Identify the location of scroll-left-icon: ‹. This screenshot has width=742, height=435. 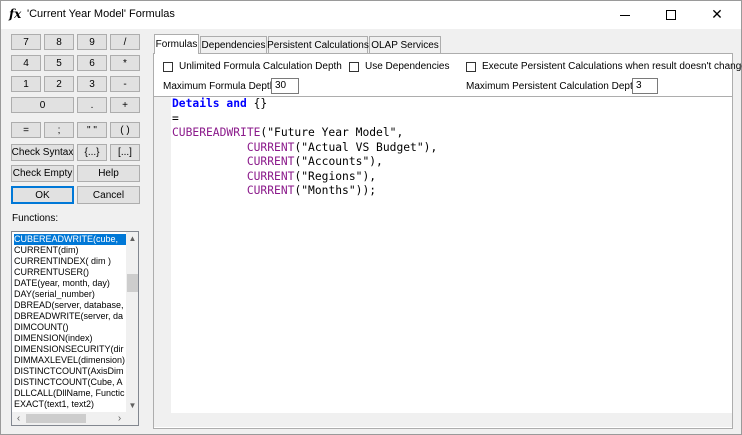
(18, 418).